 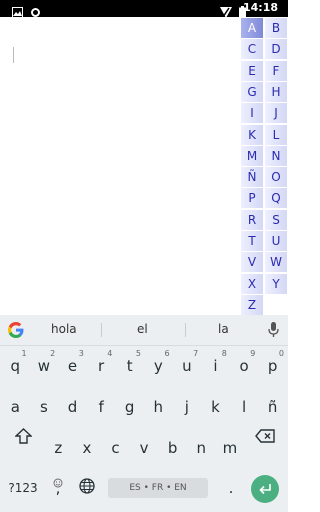 I want to click on key-label: ñ, so click(x=272, y=407).